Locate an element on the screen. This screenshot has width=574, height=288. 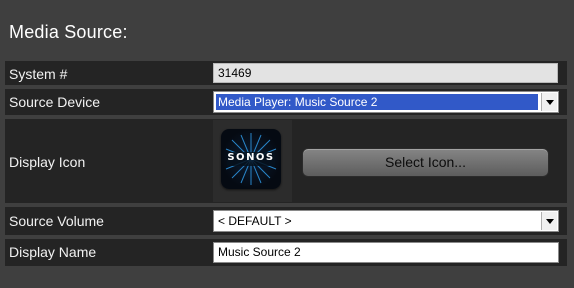
source-volume-row: Source Volume < DEFAULT > is located at coordinates (286, 221).